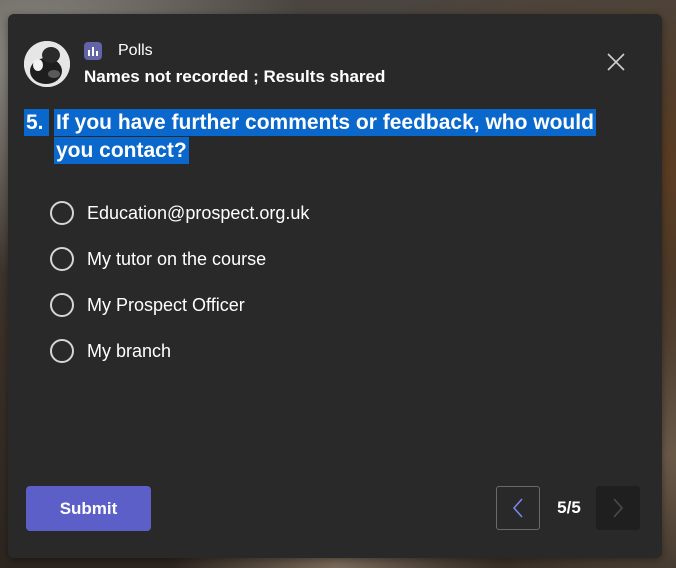 The height and width of the screenshot is (568, 676). Describe the element at coordinates (166, 304) in the screenshot. I see `option-label: My Prospect Officer` at that location.